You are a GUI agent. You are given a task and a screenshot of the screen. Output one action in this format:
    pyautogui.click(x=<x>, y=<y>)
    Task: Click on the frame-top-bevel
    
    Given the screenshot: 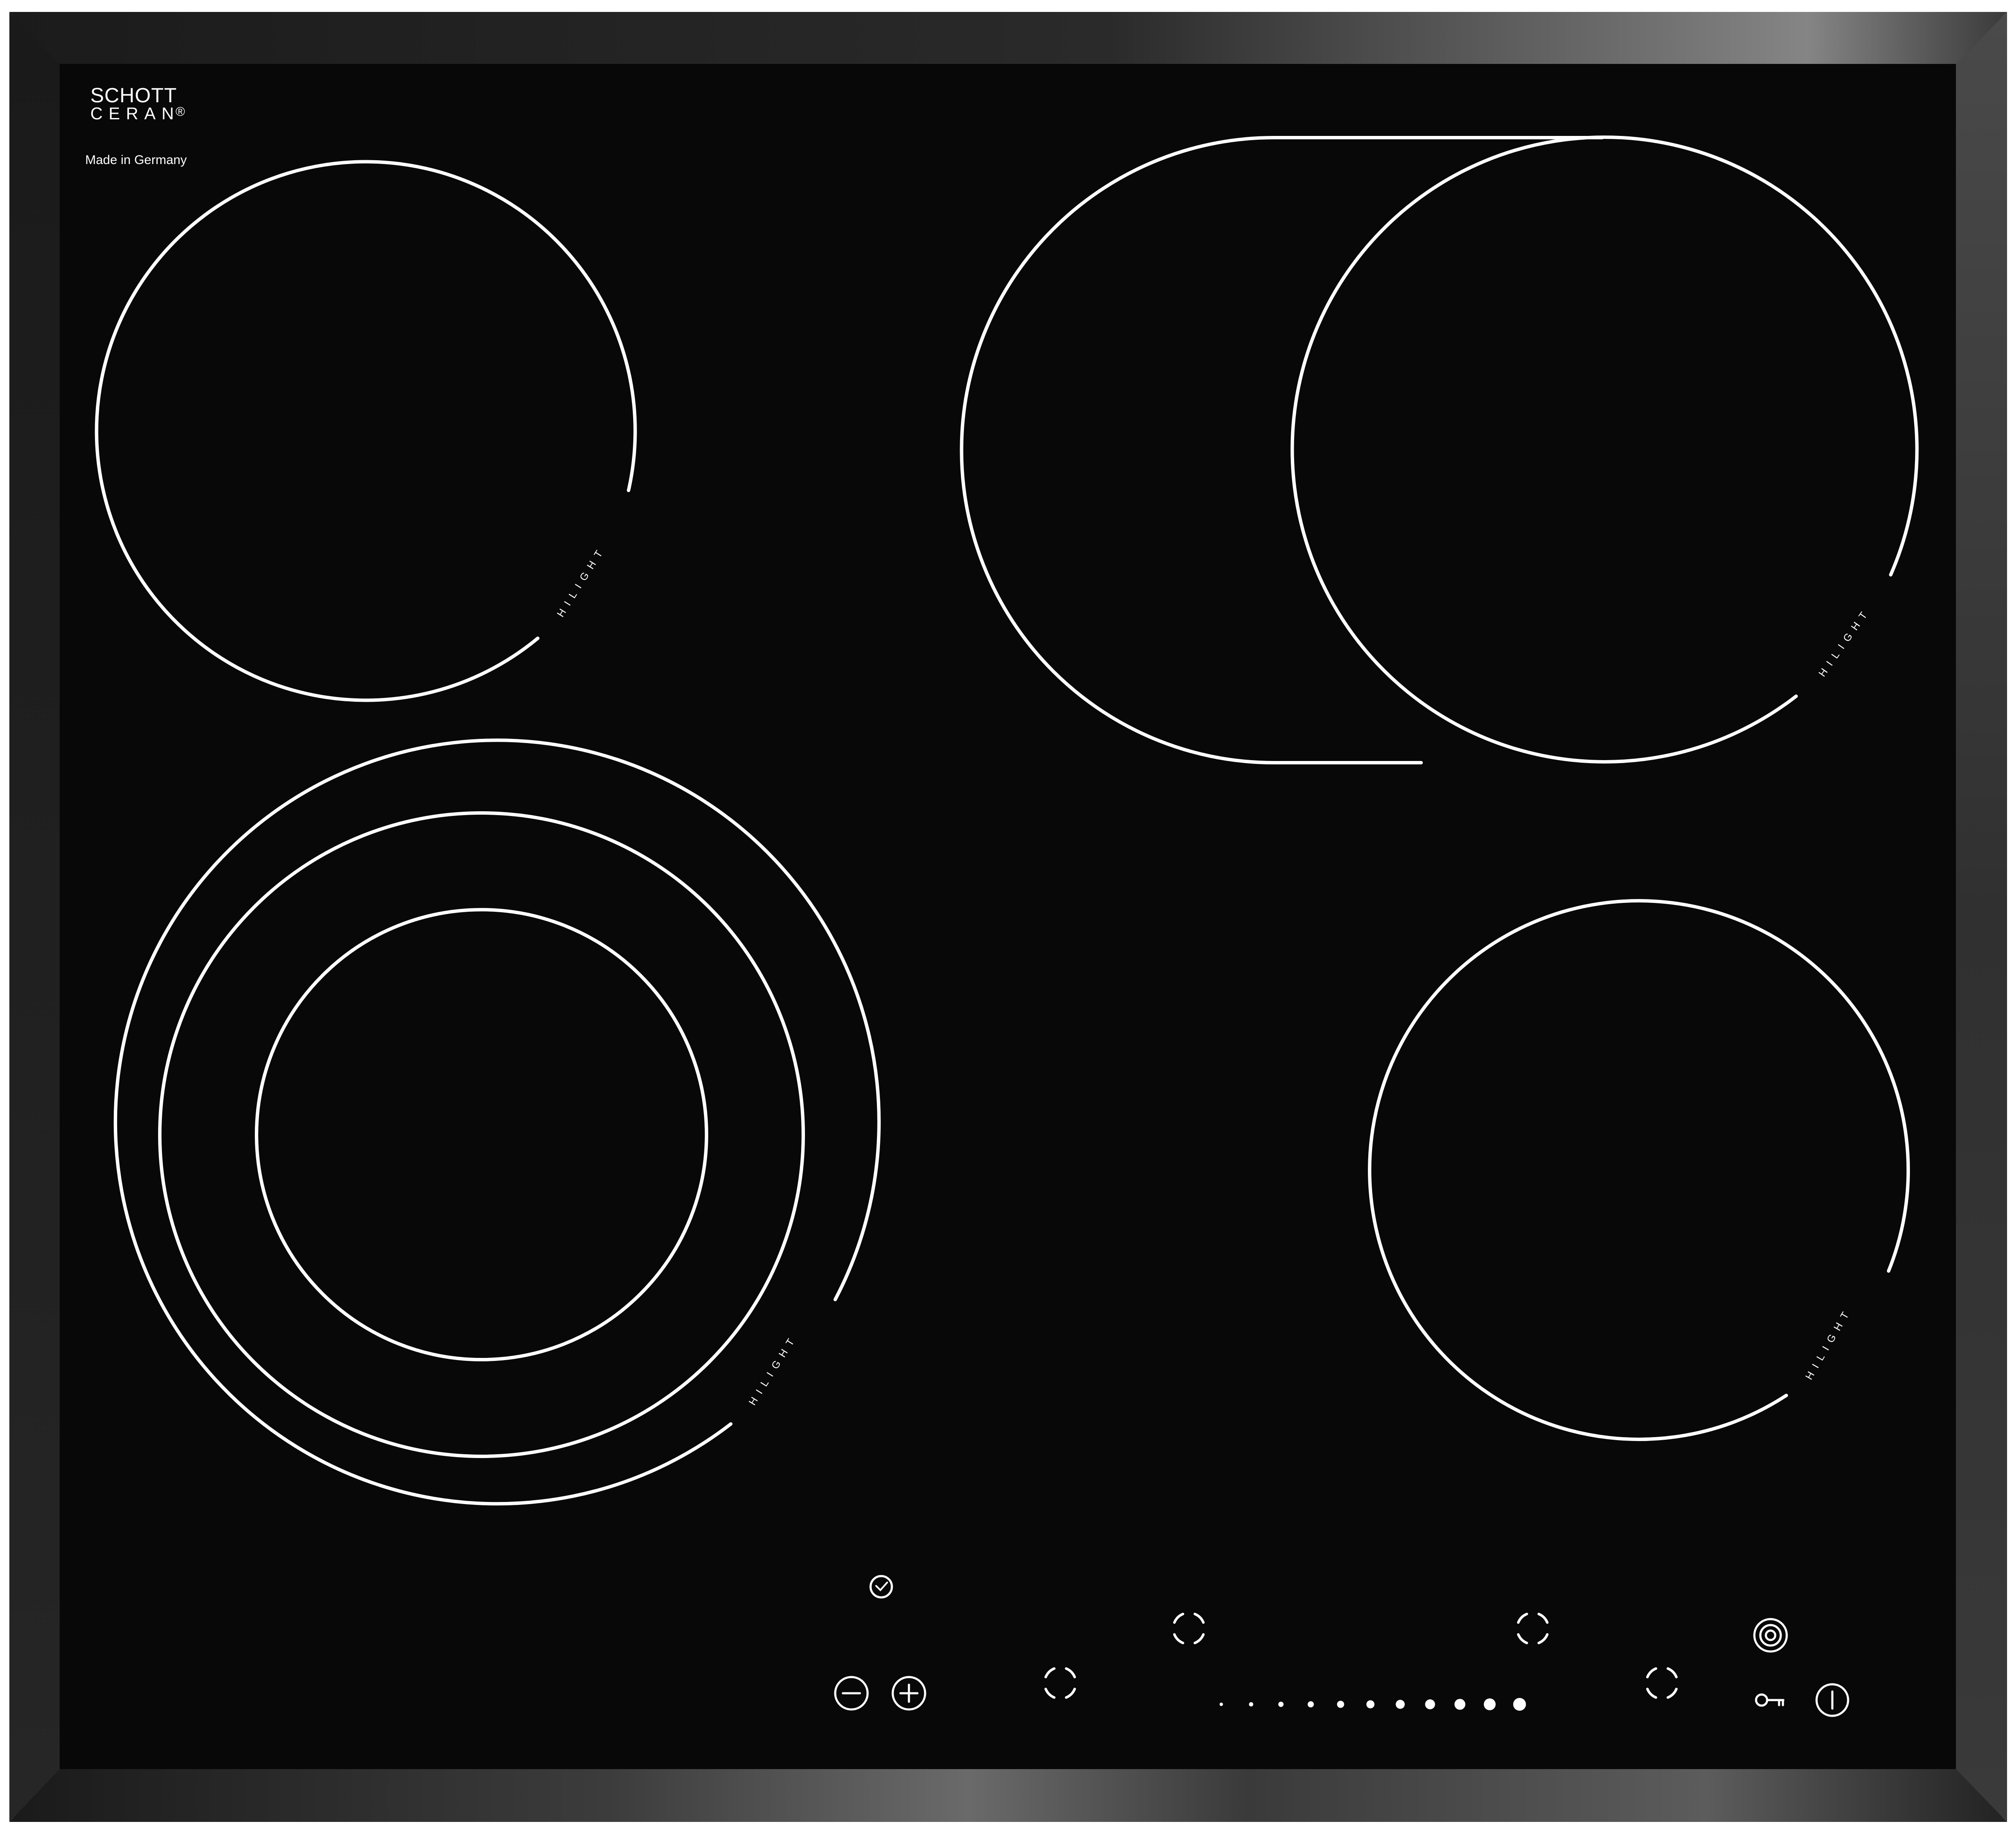 What is the action you would take?
    pyautogui.click(x=1008, y=38)
    